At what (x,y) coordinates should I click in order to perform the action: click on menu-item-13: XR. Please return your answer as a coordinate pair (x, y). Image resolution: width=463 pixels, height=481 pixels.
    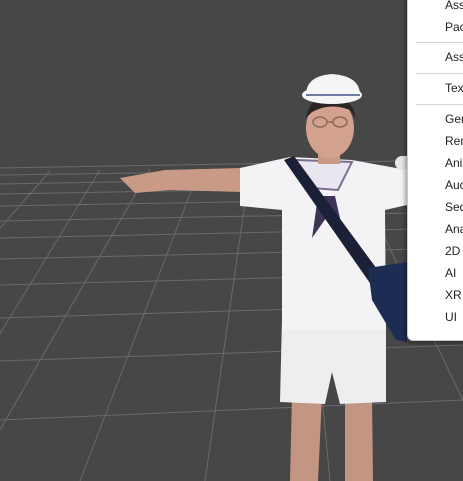
    Looking at the image, I should click on (435, 295).